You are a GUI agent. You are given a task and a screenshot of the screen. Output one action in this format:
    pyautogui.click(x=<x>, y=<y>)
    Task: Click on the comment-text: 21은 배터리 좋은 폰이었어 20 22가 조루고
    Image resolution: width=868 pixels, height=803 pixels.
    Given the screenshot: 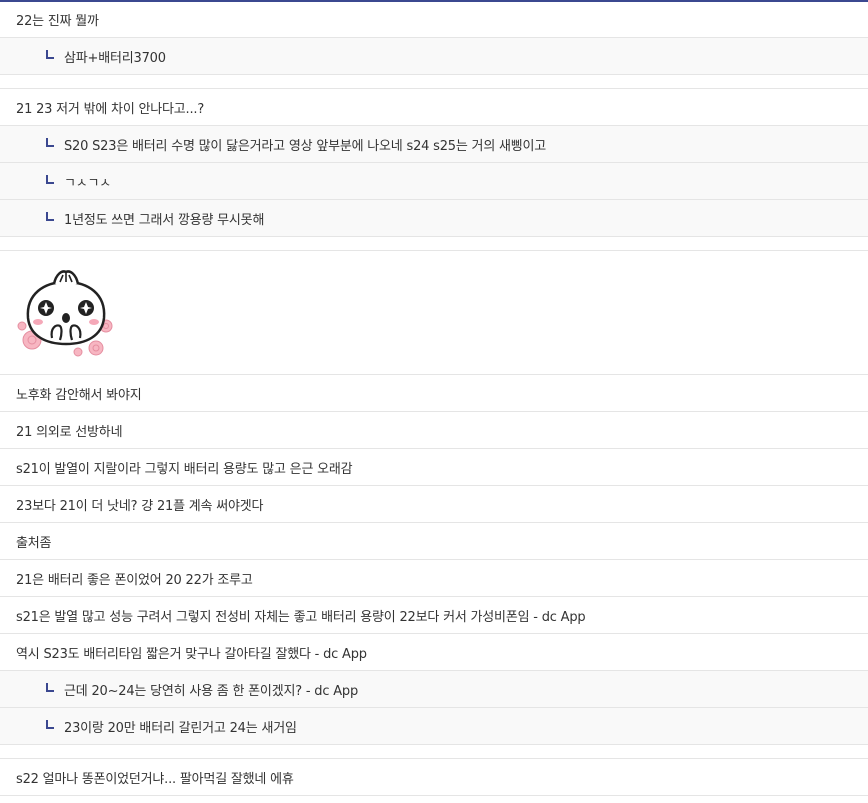 What is the action you would take?
    pyautogui.click(x=134, y=580)
    